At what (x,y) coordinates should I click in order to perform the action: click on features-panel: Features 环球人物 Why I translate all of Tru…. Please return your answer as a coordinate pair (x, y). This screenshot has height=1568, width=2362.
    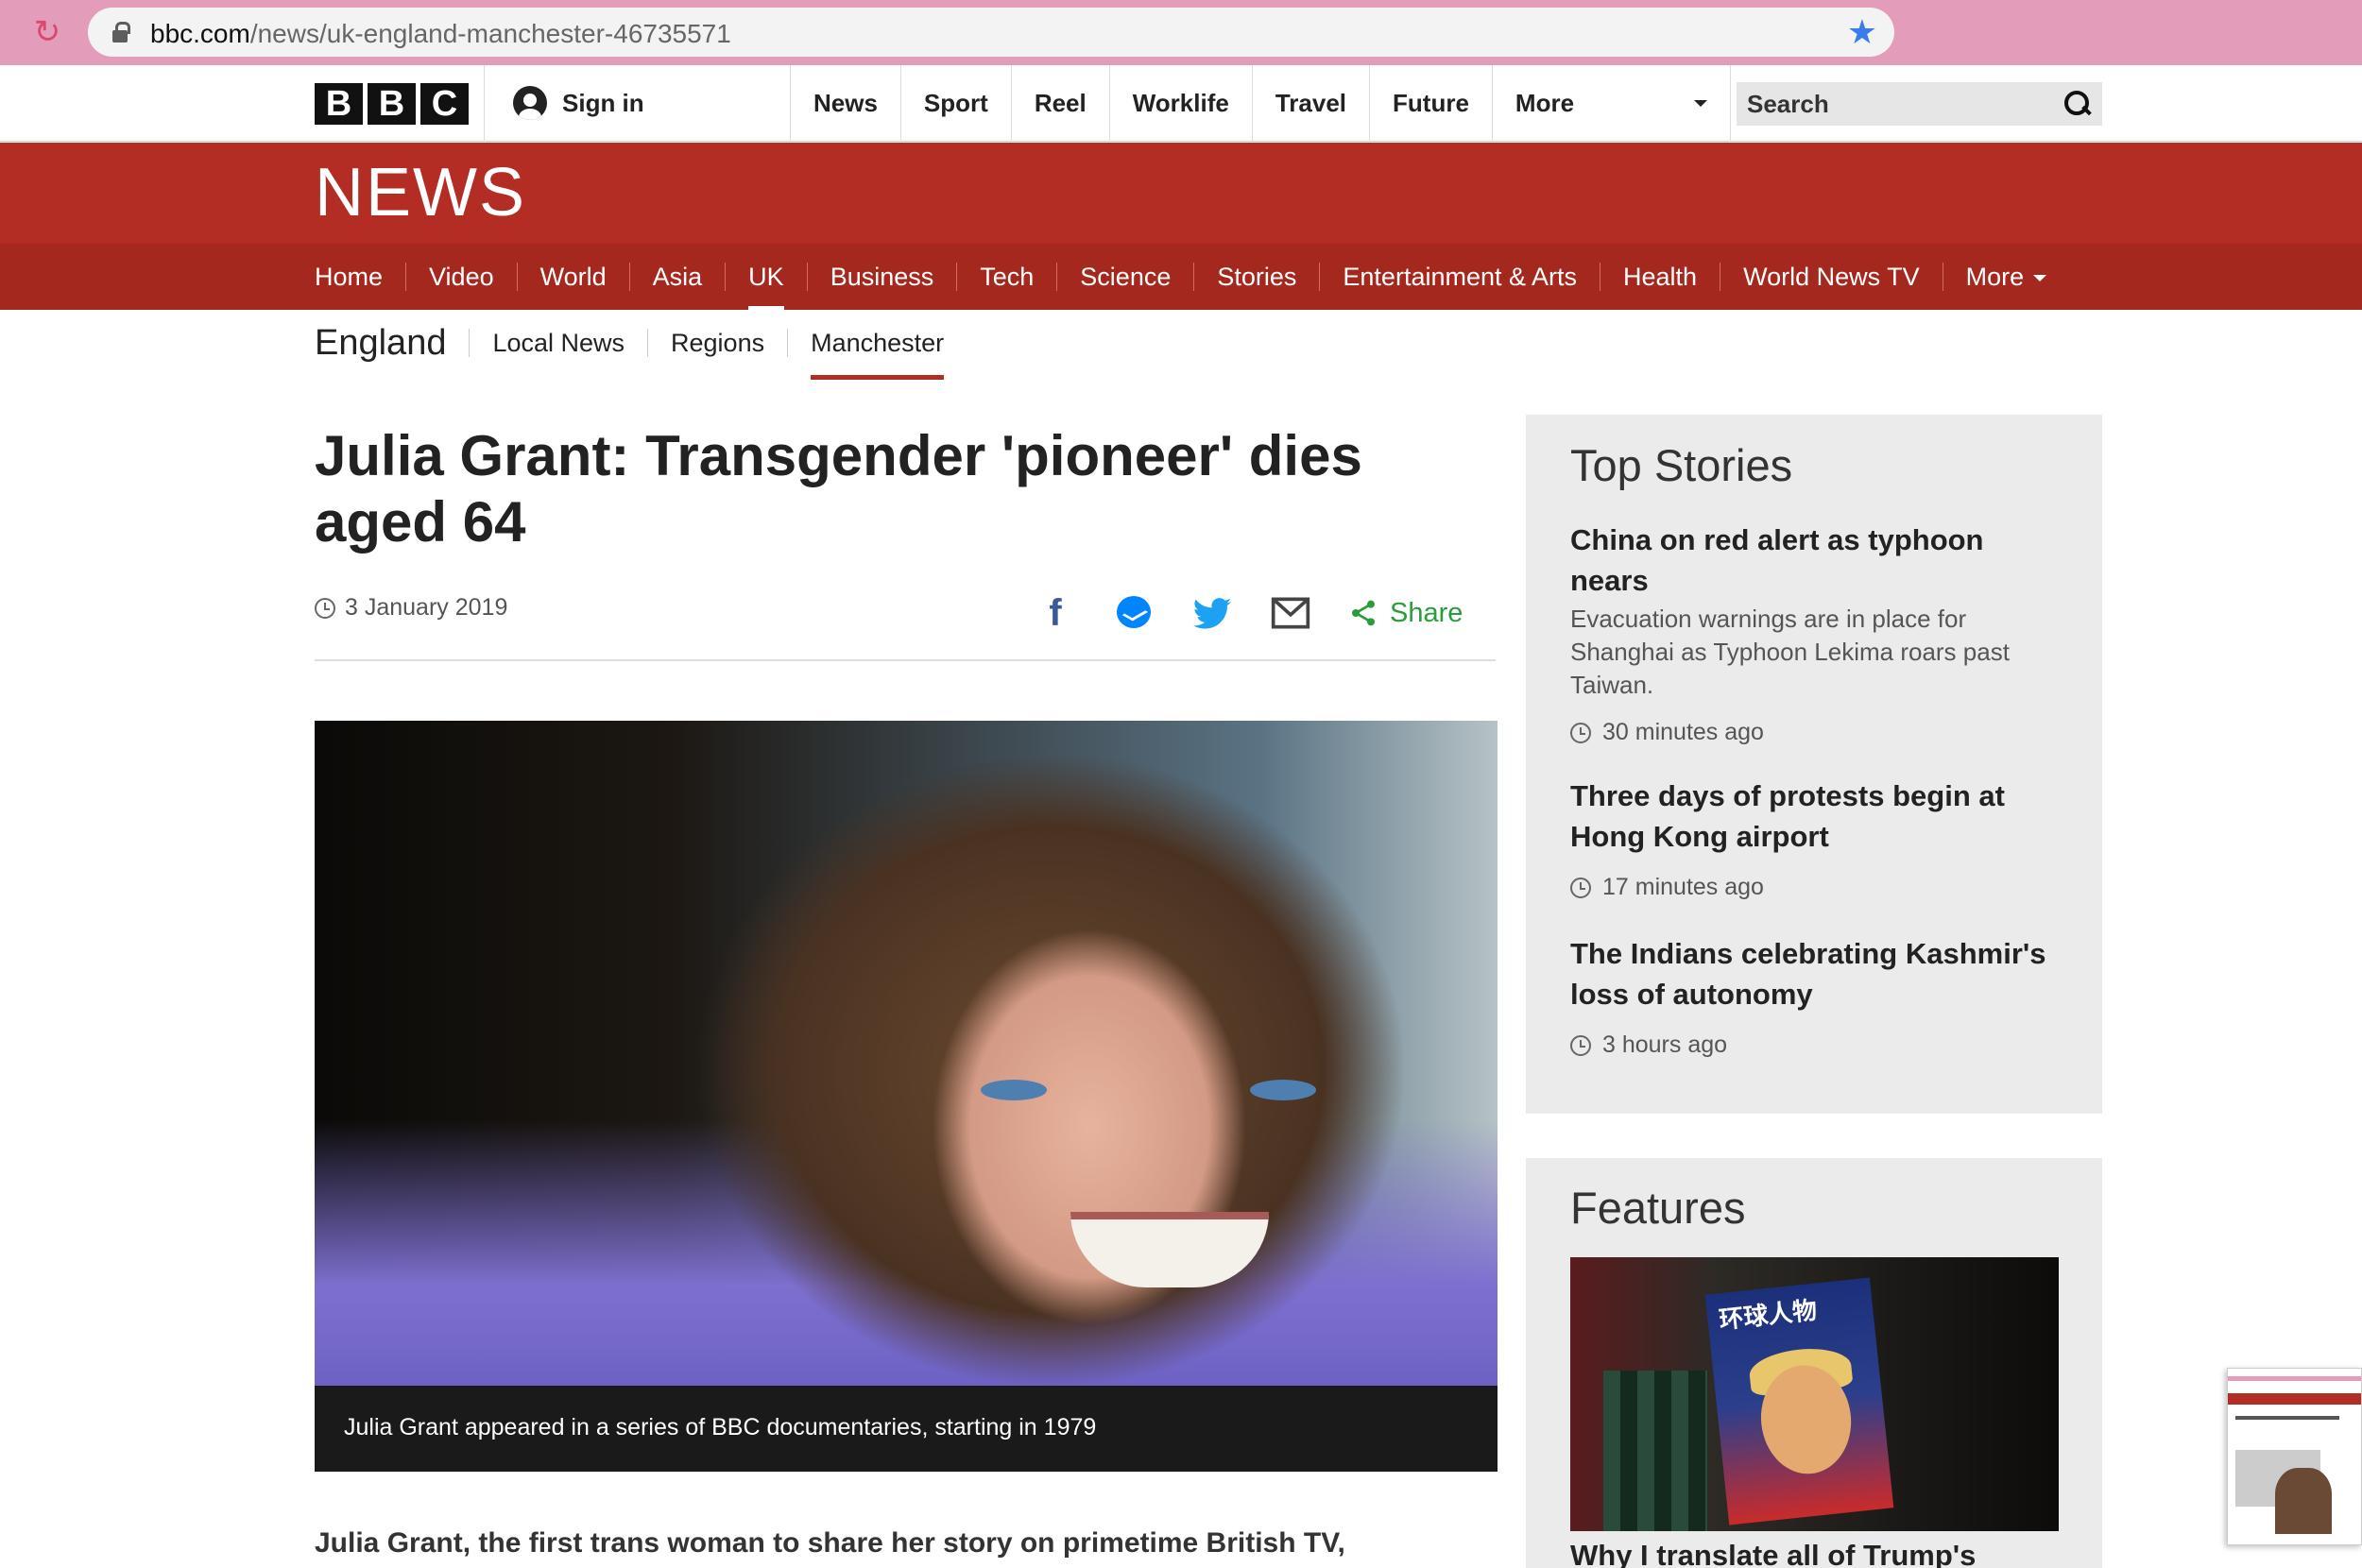
    Looking at the image, I should click on (1814, 1363).